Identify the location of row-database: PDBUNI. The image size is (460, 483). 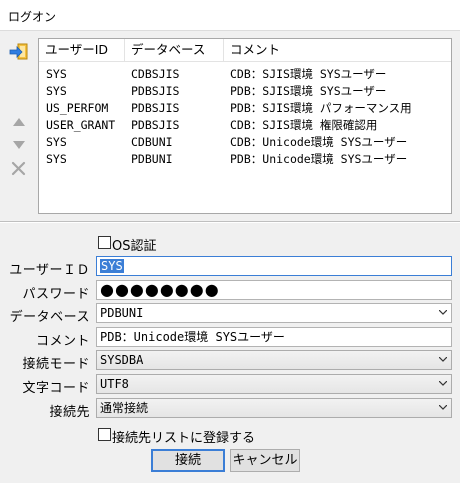
(152, 159).